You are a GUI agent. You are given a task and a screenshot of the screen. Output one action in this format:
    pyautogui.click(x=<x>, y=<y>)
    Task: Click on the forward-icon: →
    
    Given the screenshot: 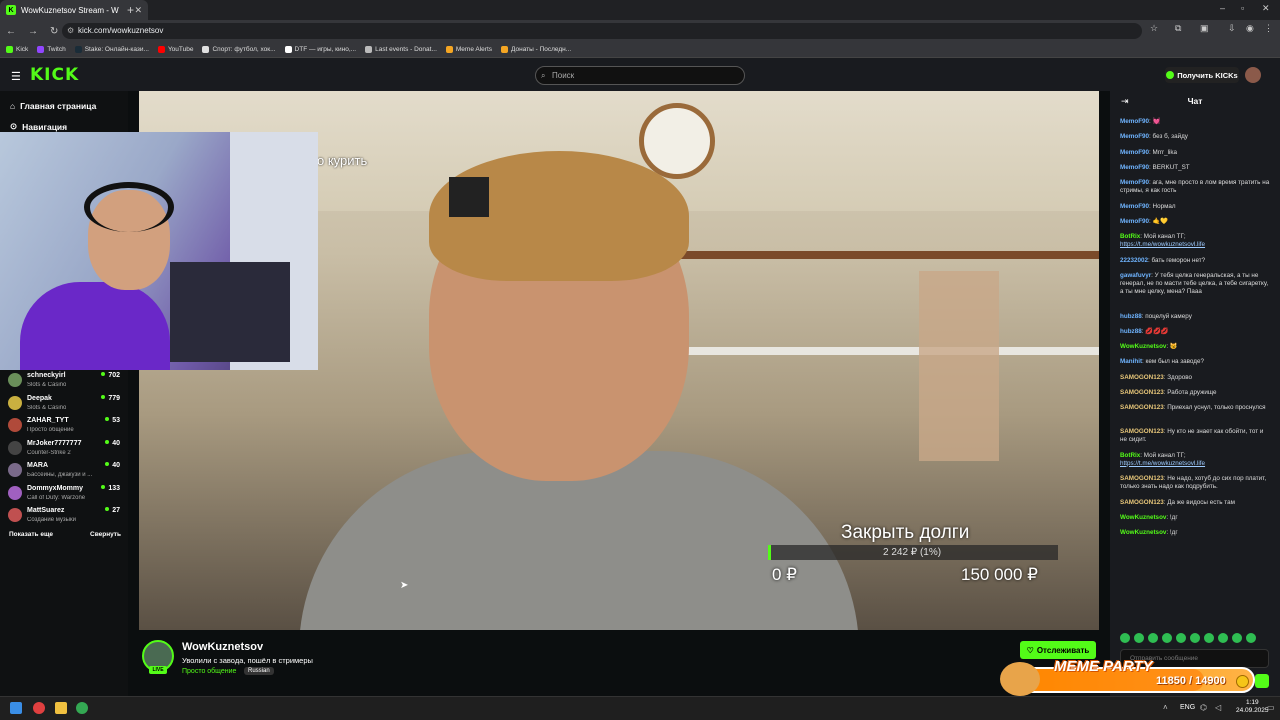 What is the action you would take?
    pyautogui.click(x=33, y=31)
    